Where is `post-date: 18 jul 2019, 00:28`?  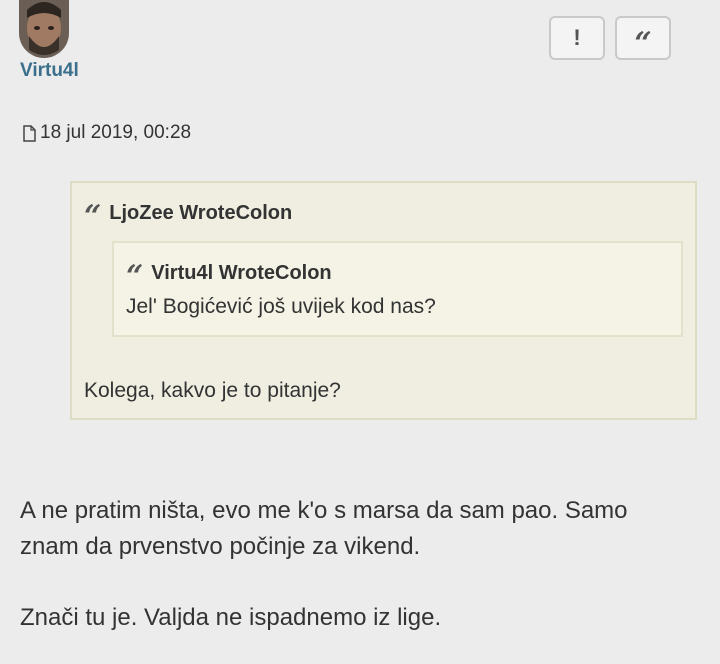
post-date: 18 jul 2019, 00:28 is located at coordinates (107, 133).